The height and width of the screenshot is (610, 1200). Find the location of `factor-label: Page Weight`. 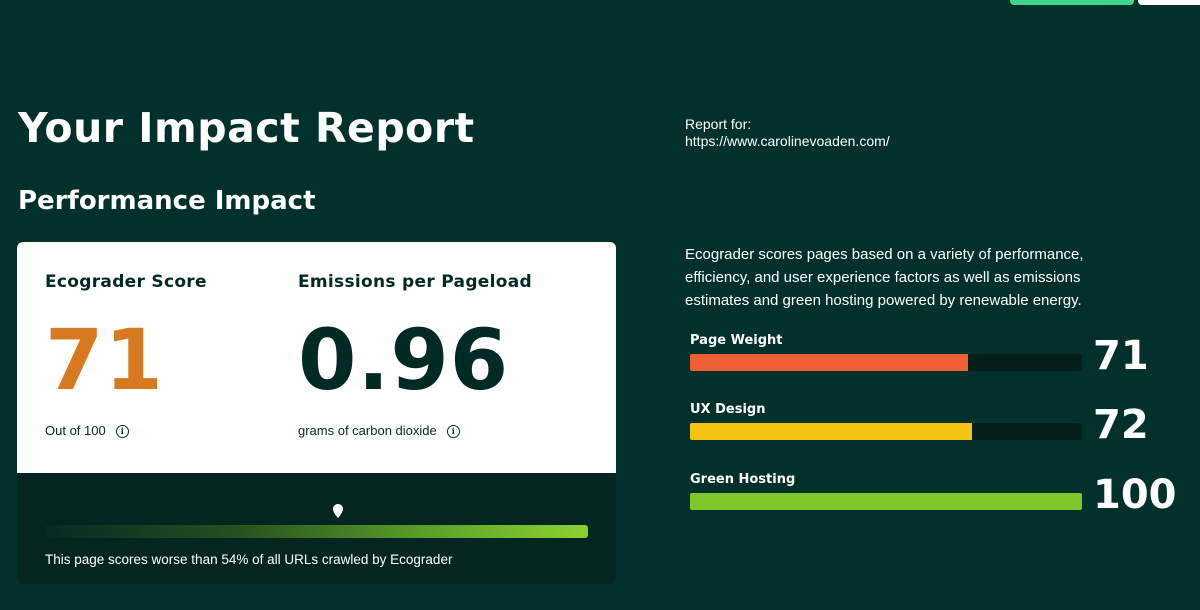

factor-label: Page Weight is located at coordinates (736, 340).